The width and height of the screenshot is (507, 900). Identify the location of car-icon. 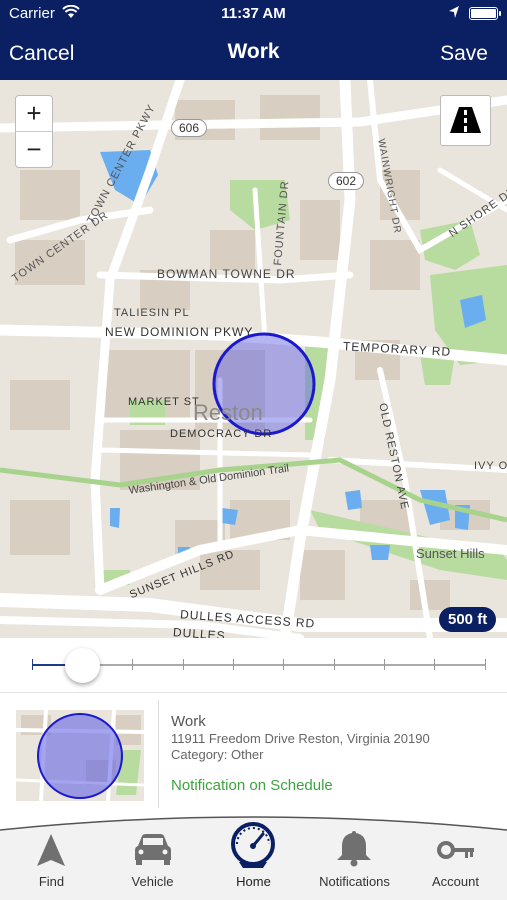
(152, 848).